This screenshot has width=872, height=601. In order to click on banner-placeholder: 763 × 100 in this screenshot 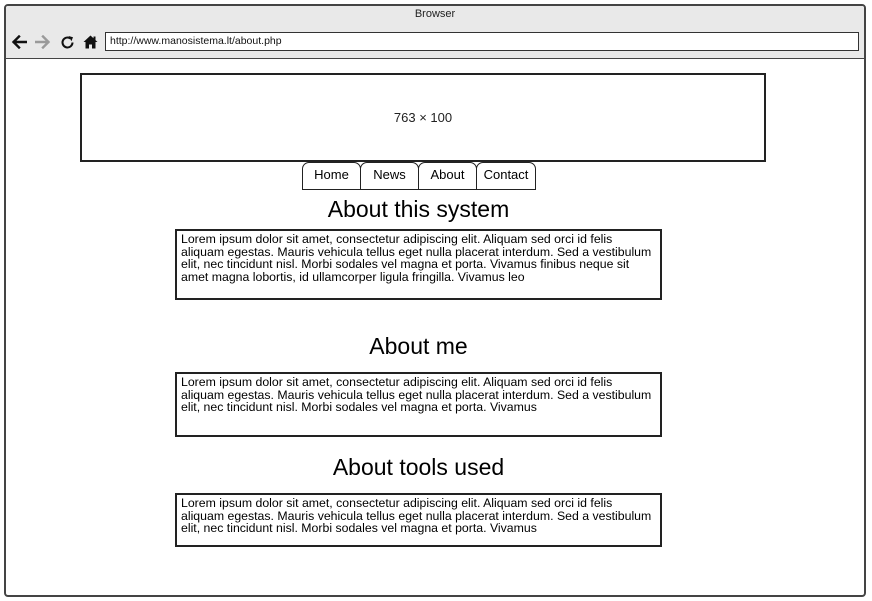, I will do `click(423, 117)`.